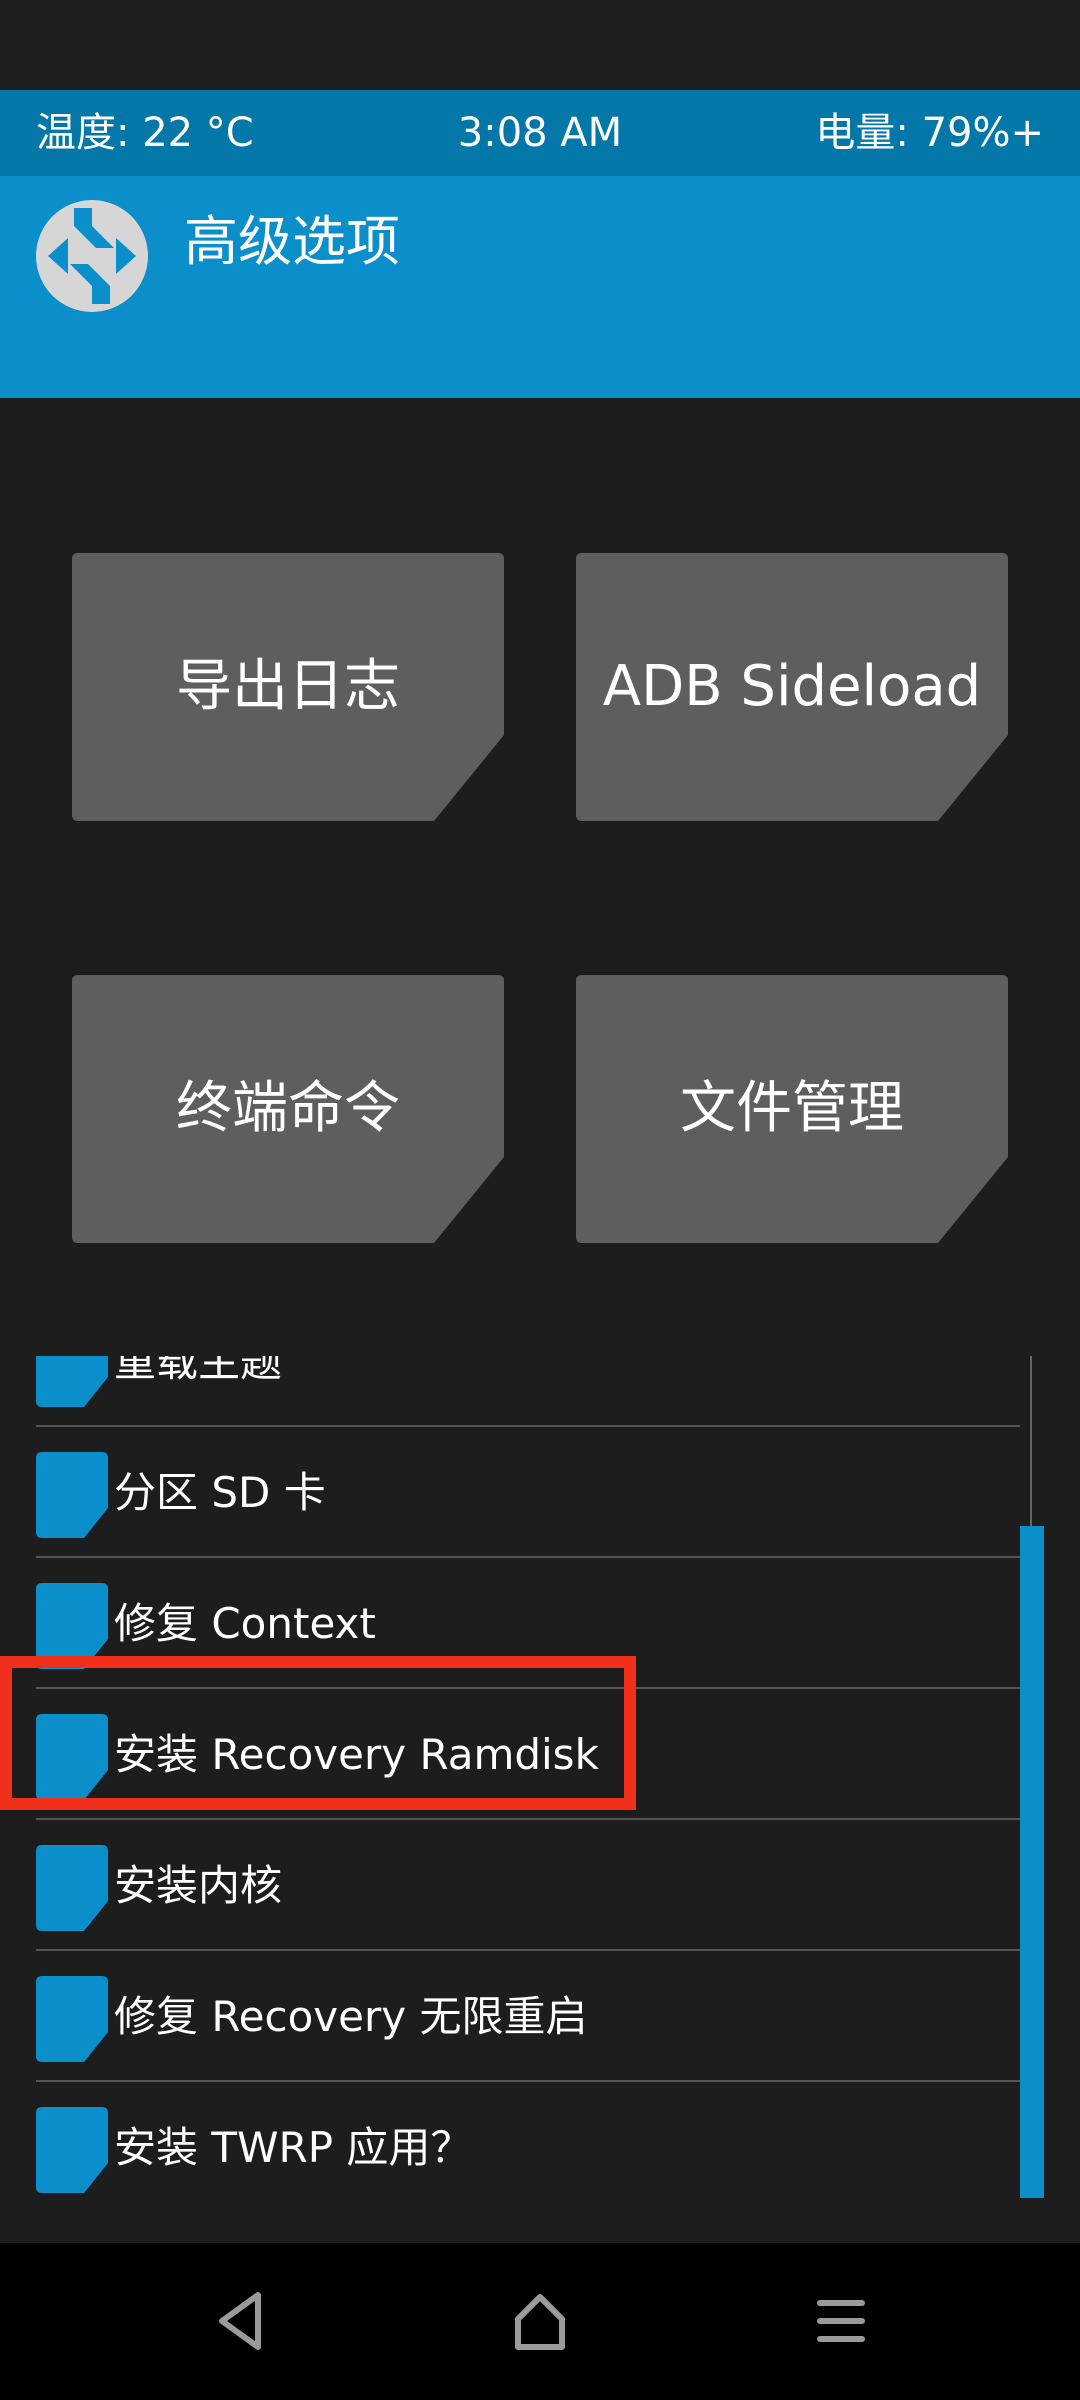 The height and width of the screenshot is (2400, 1080). Describe the element at coordinates (1031, 1441) in the screenshot. I see `scrollbar-track` at that location.